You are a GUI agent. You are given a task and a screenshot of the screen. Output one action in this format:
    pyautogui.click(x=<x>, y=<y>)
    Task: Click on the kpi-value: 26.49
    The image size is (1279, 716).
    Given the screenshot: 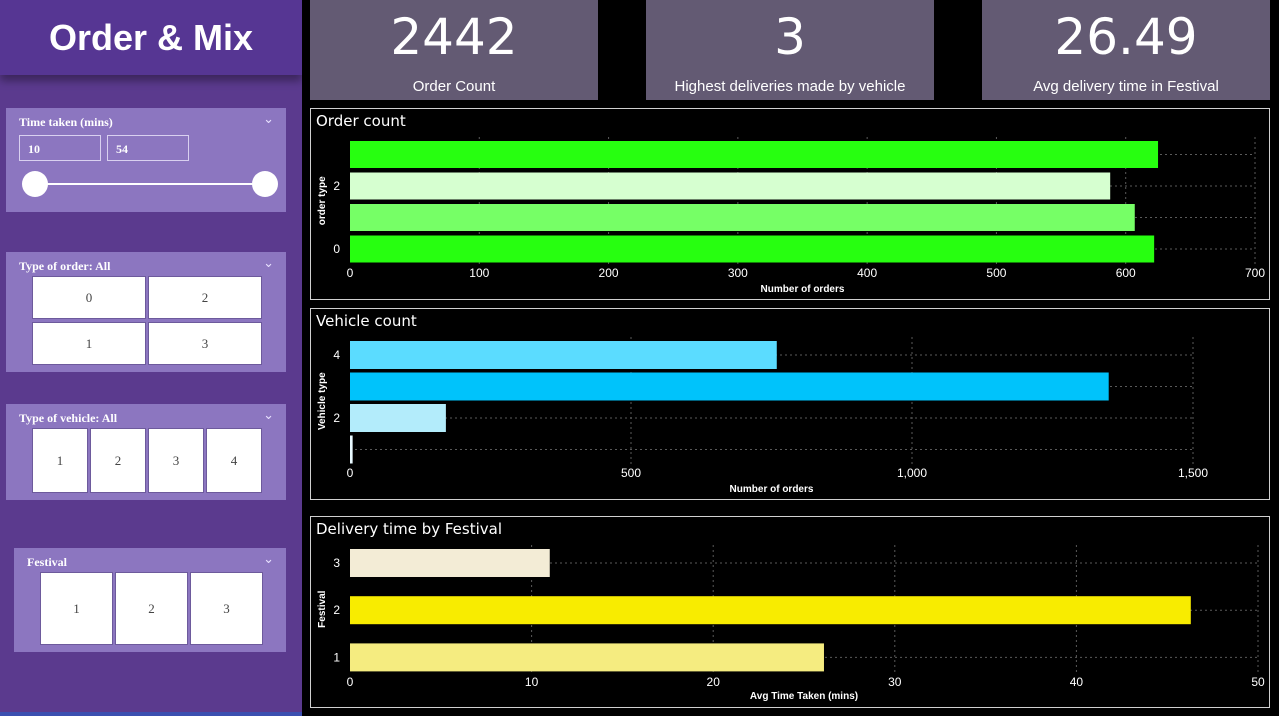 What is the action you would take?
    pyautogui.click(x=1126, y=37)
    